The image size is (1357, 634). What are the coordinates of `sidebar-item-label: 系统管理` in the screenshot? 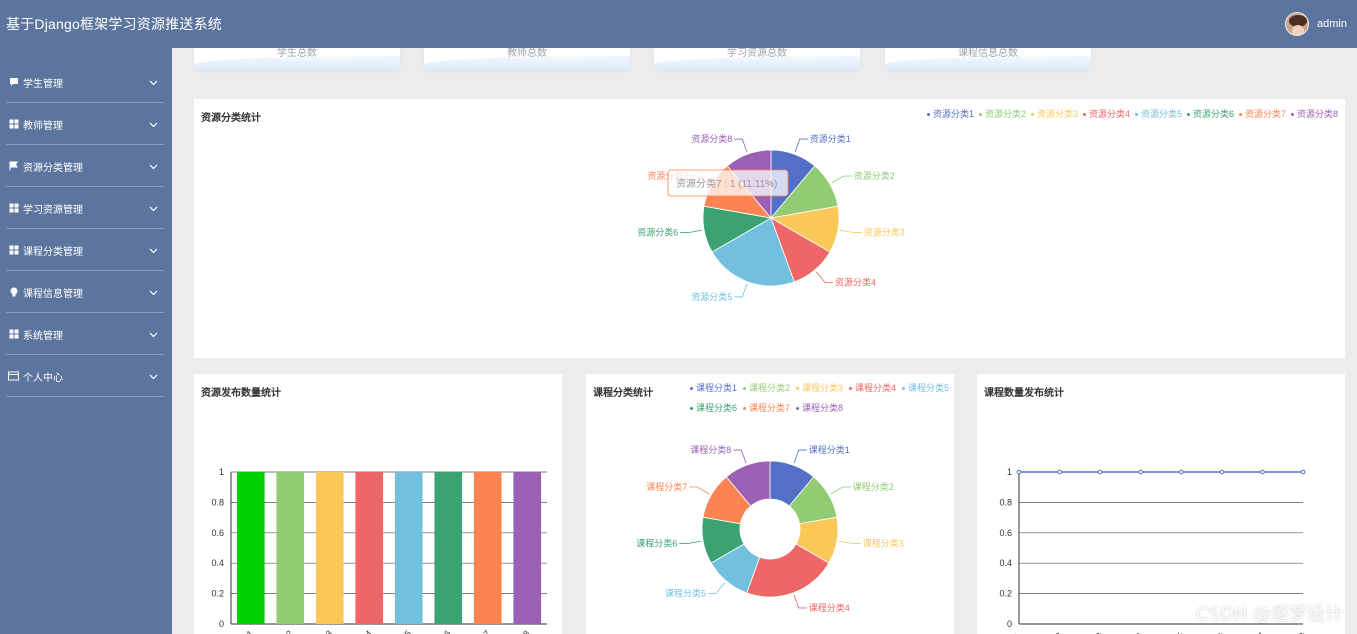 It's located at (43, 336).